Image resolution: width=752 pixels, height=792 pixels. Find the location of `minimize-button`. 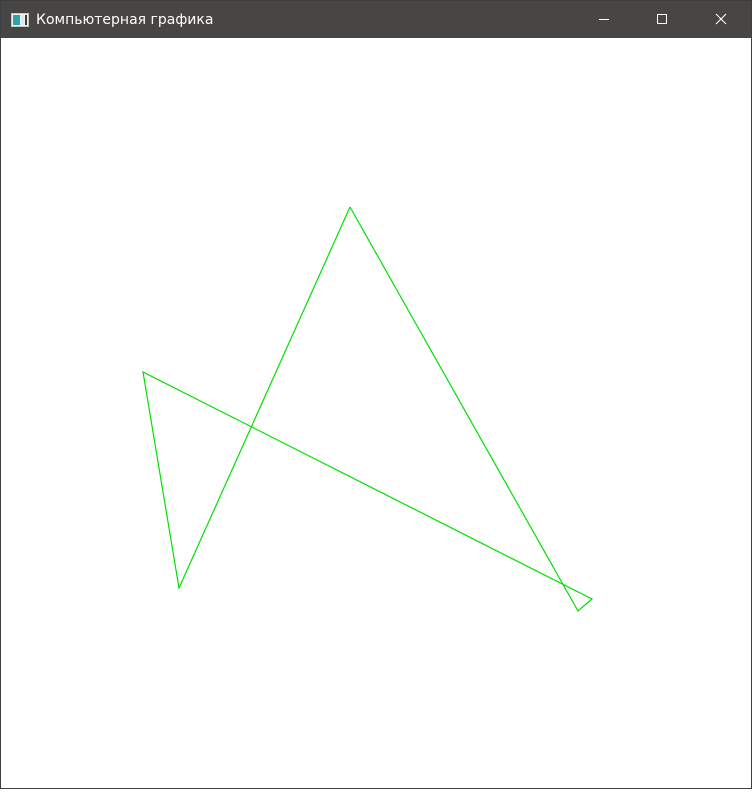

minimize-button is located at coordinates (604, 19).